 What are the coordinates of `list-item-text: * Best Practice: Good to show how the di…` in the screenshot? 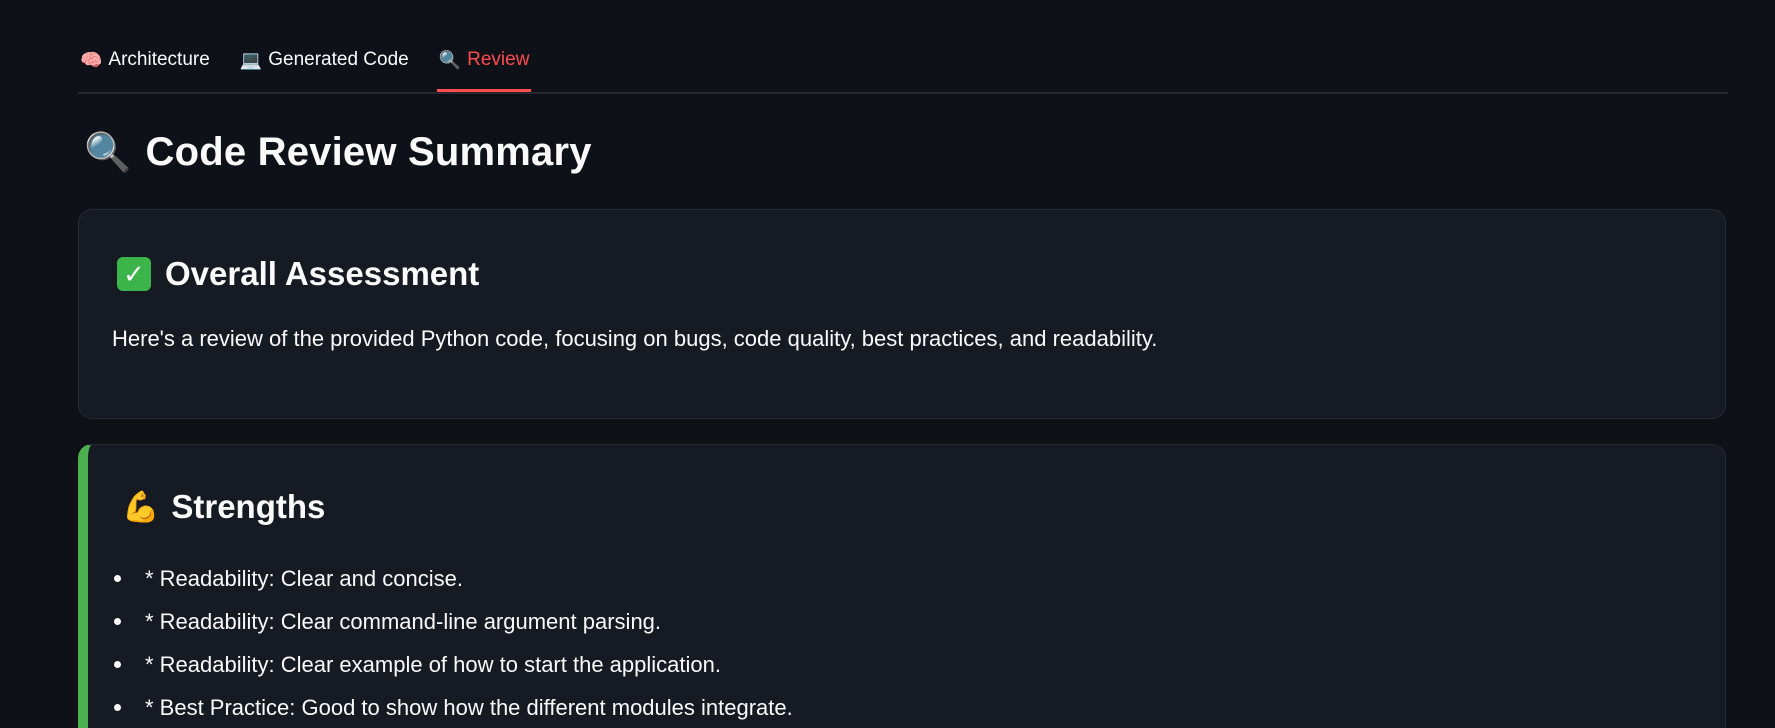 It's located at (469, 707).